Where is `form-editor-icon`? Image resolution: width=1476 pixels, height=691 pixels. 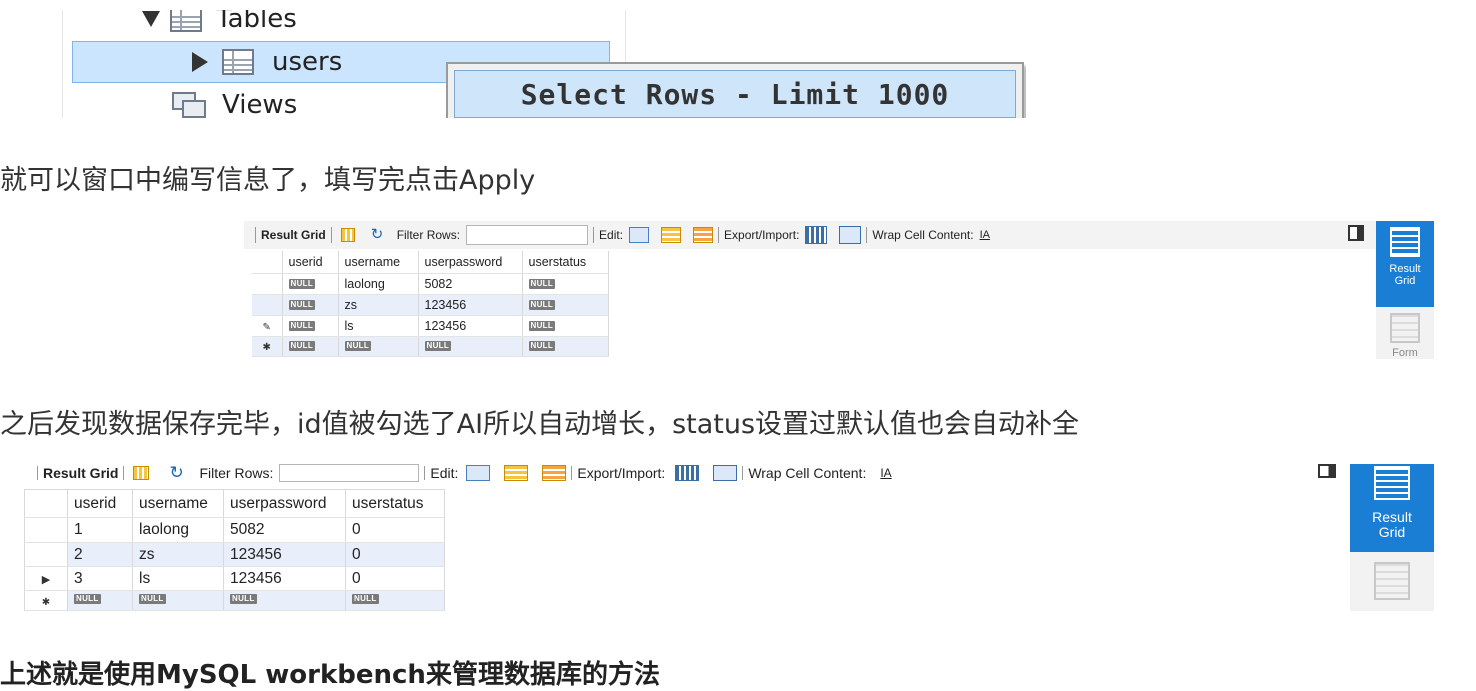 form-editor-icon is located at coordinates (1405, 328).